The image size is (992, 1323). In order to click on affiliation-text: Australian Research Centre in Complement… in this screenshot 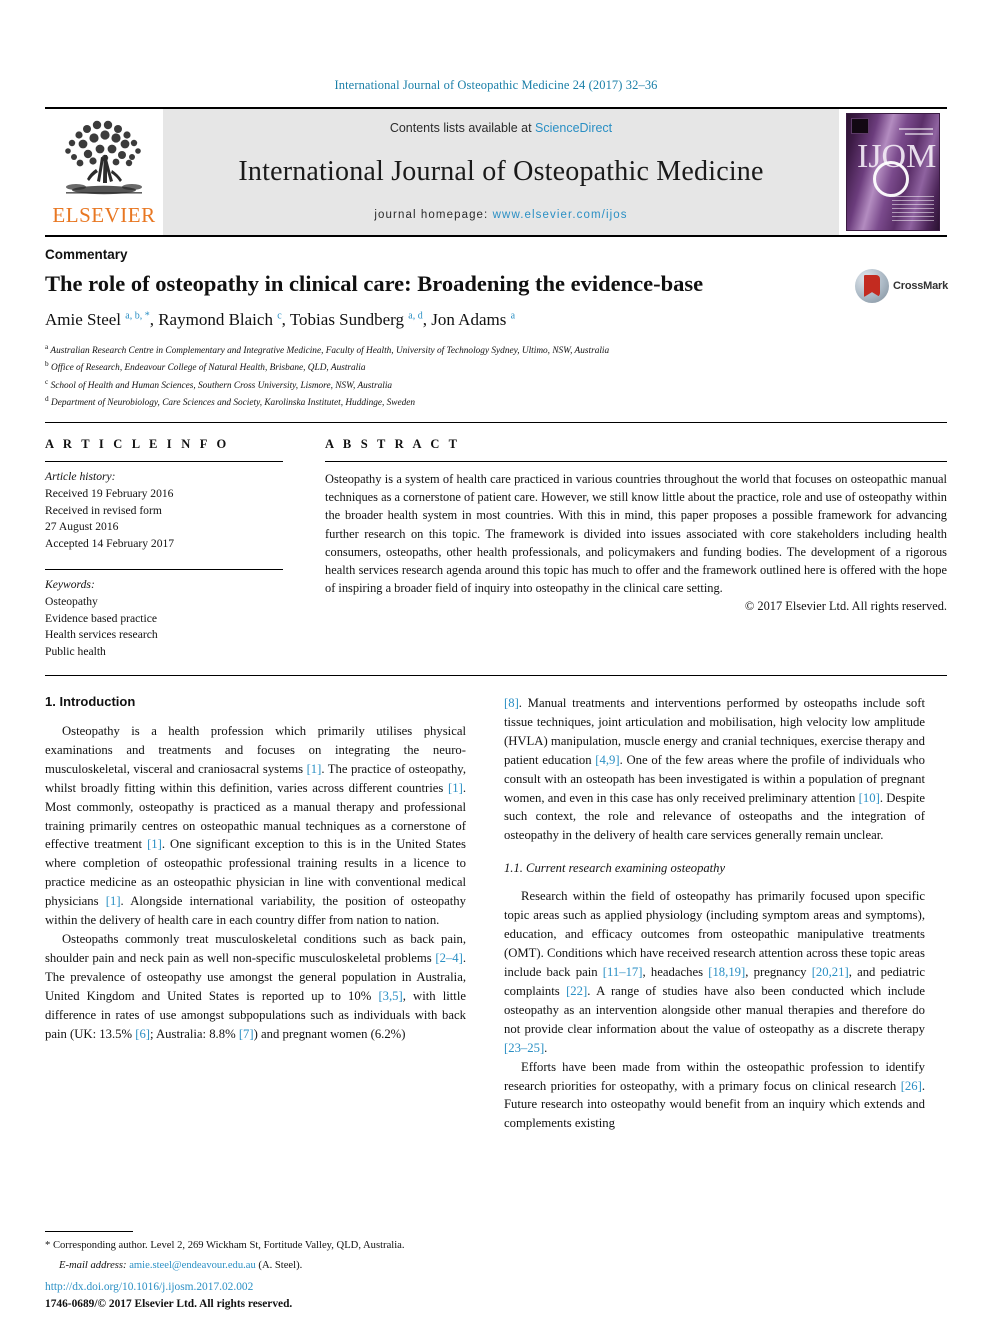, I will do `click(330, 351)`.